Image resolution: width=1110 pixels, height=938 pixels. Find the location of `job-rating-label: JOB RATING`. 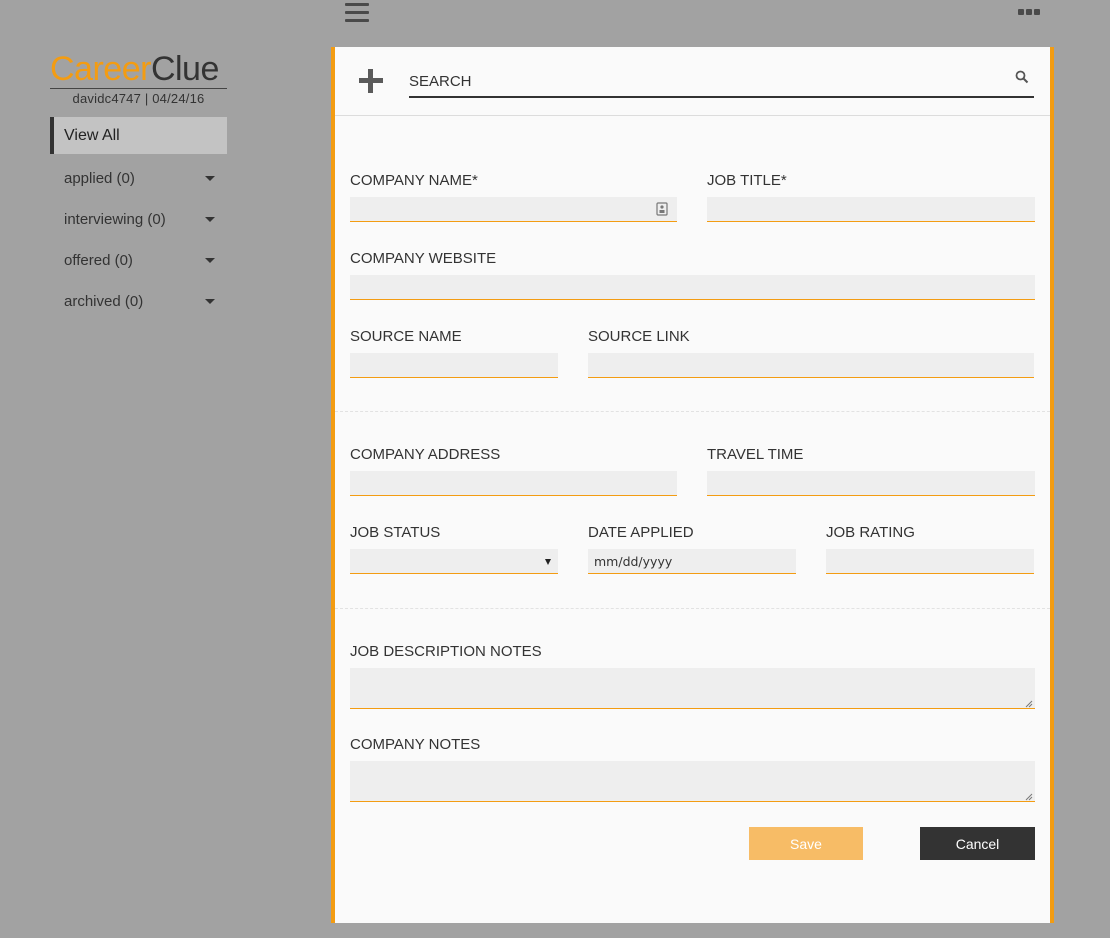

job-rating-label: JOB RATING is located at coordinates (870, 532).